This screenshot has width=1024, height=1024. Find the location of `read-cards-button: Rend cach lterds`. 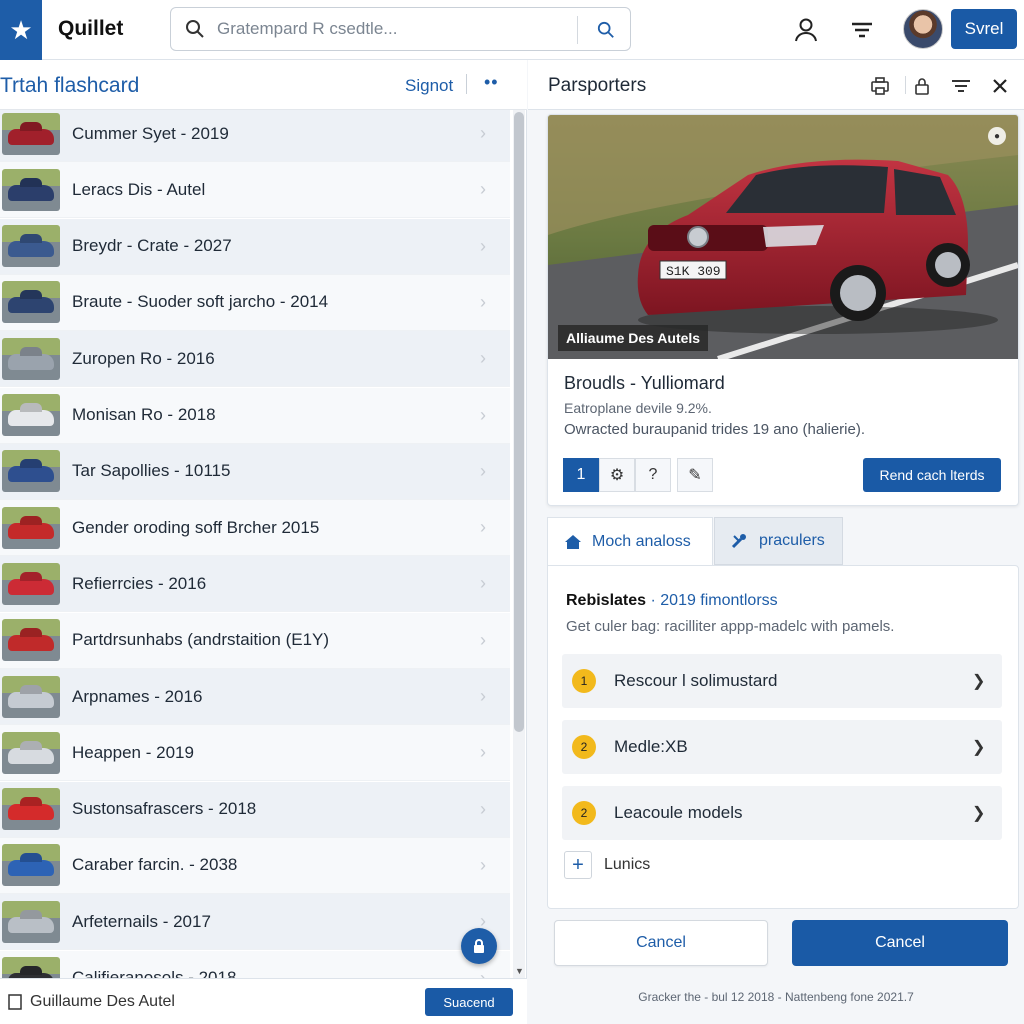

read-cards-button: Rend cach lterds is located at coordinates (932, 475).